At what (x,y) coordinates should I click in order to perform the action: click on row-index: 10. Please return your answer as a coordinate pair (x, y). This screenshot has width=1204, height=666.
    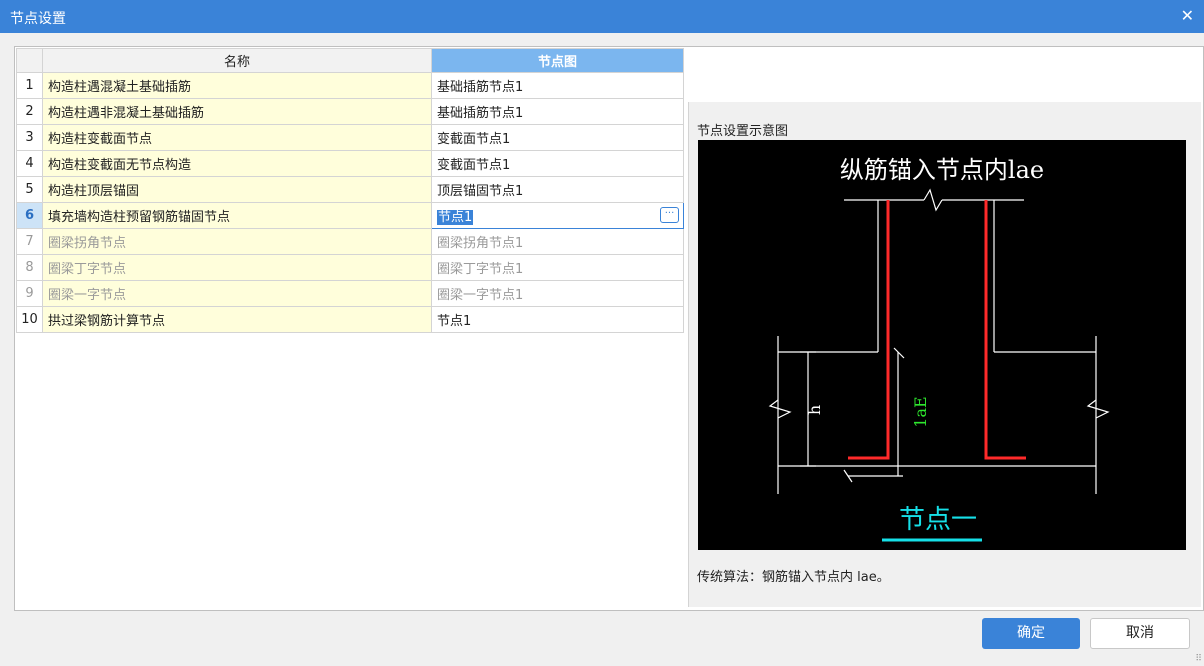
    Looking at the image, I should click on (29, 319).